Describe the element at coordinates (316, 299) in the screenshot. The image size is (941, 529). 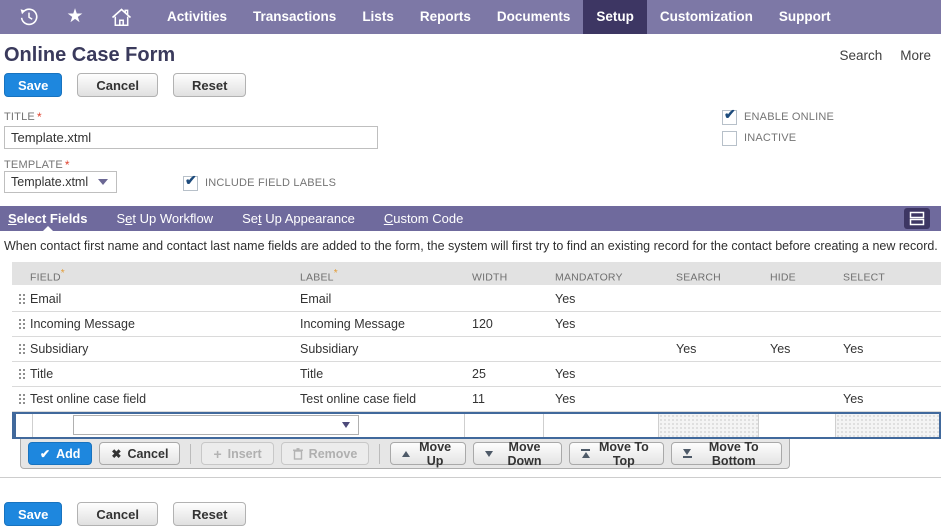
I see `cell-label: Email` at that location.